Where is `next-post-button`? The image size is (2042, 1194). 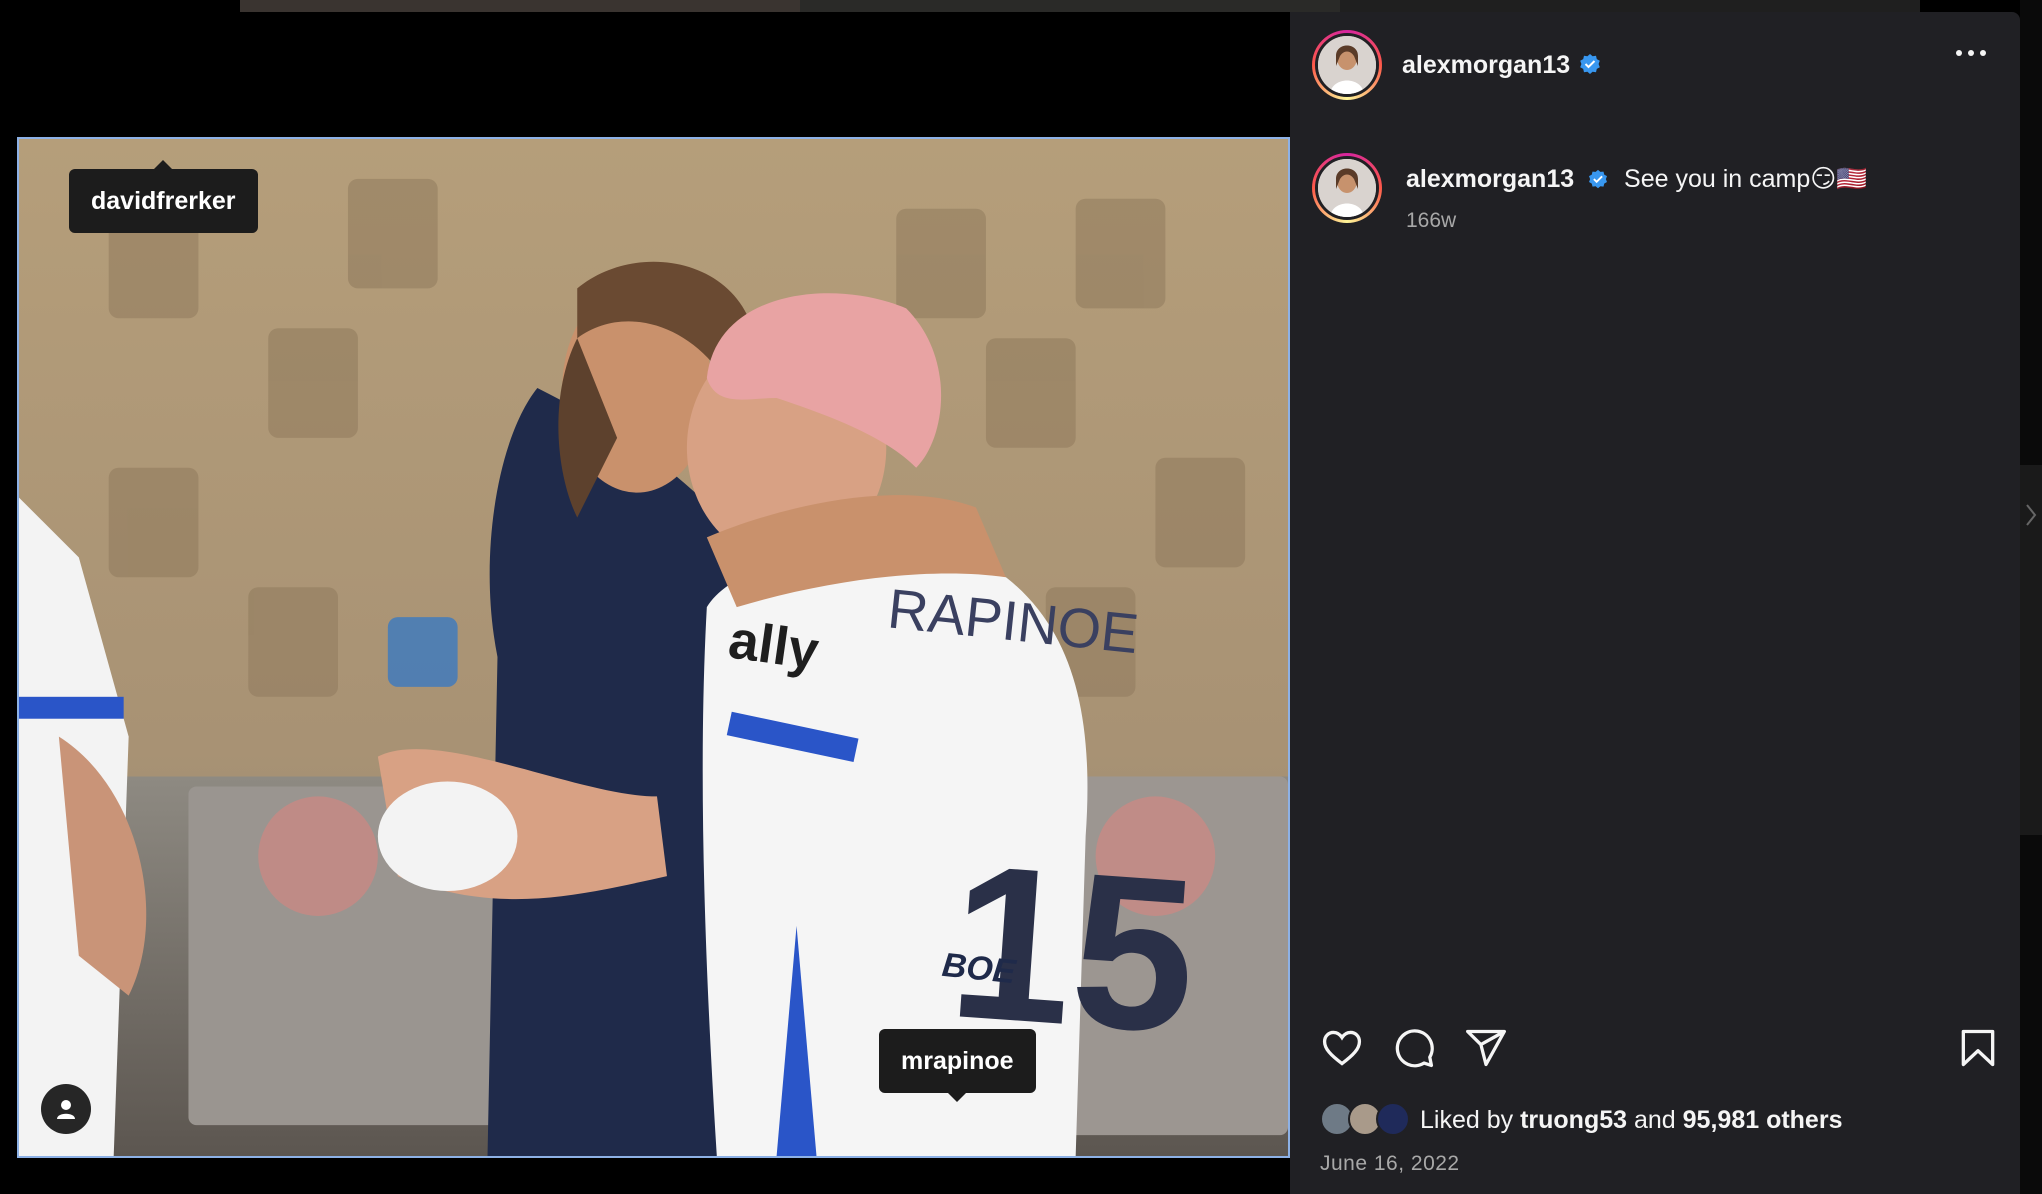 next-post-button is located at coordinates (2031, 650).